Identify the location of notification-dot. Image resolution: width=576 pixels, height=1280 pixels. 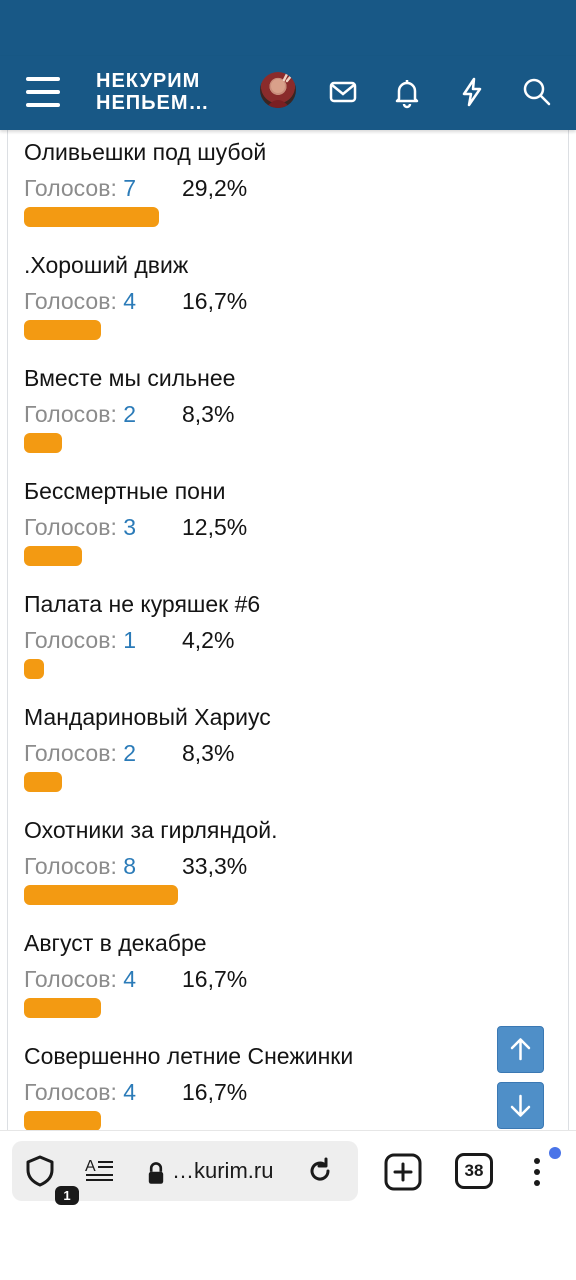
(555, 1153).